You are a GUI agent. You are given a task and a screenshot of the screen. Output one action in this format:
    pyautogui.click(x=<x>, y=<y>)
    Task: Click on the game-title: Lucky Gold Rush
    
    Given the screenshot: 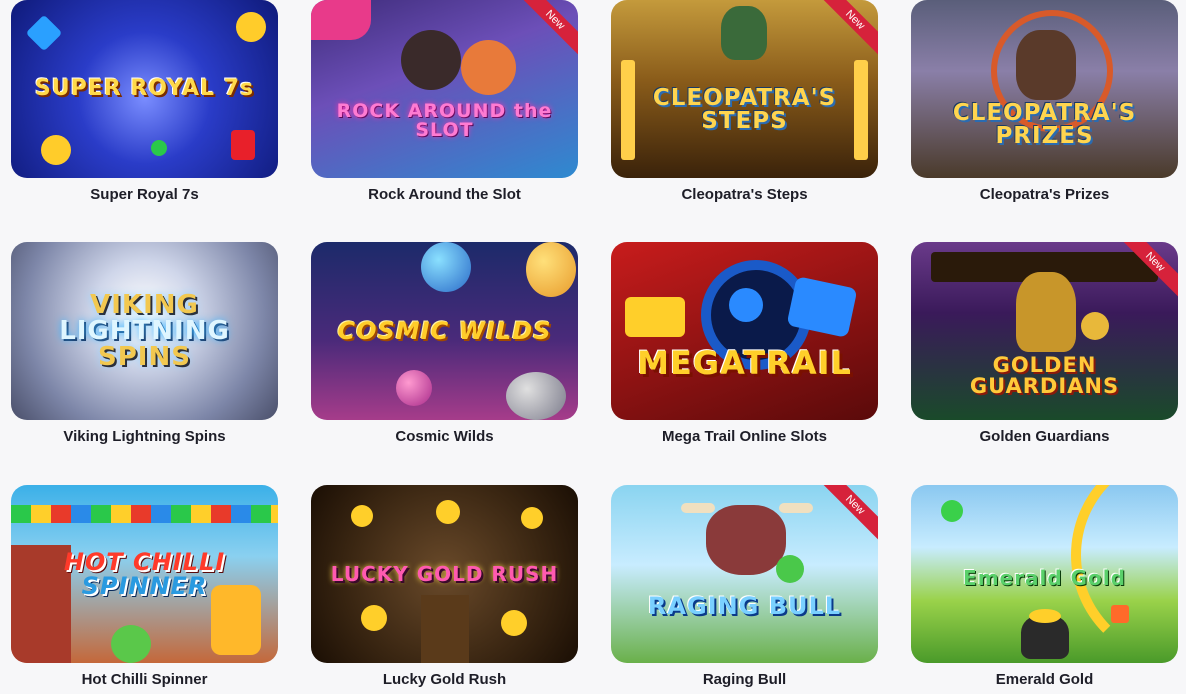 What is the action you would take?
    pyautogui.click(x=444, y=679)
    